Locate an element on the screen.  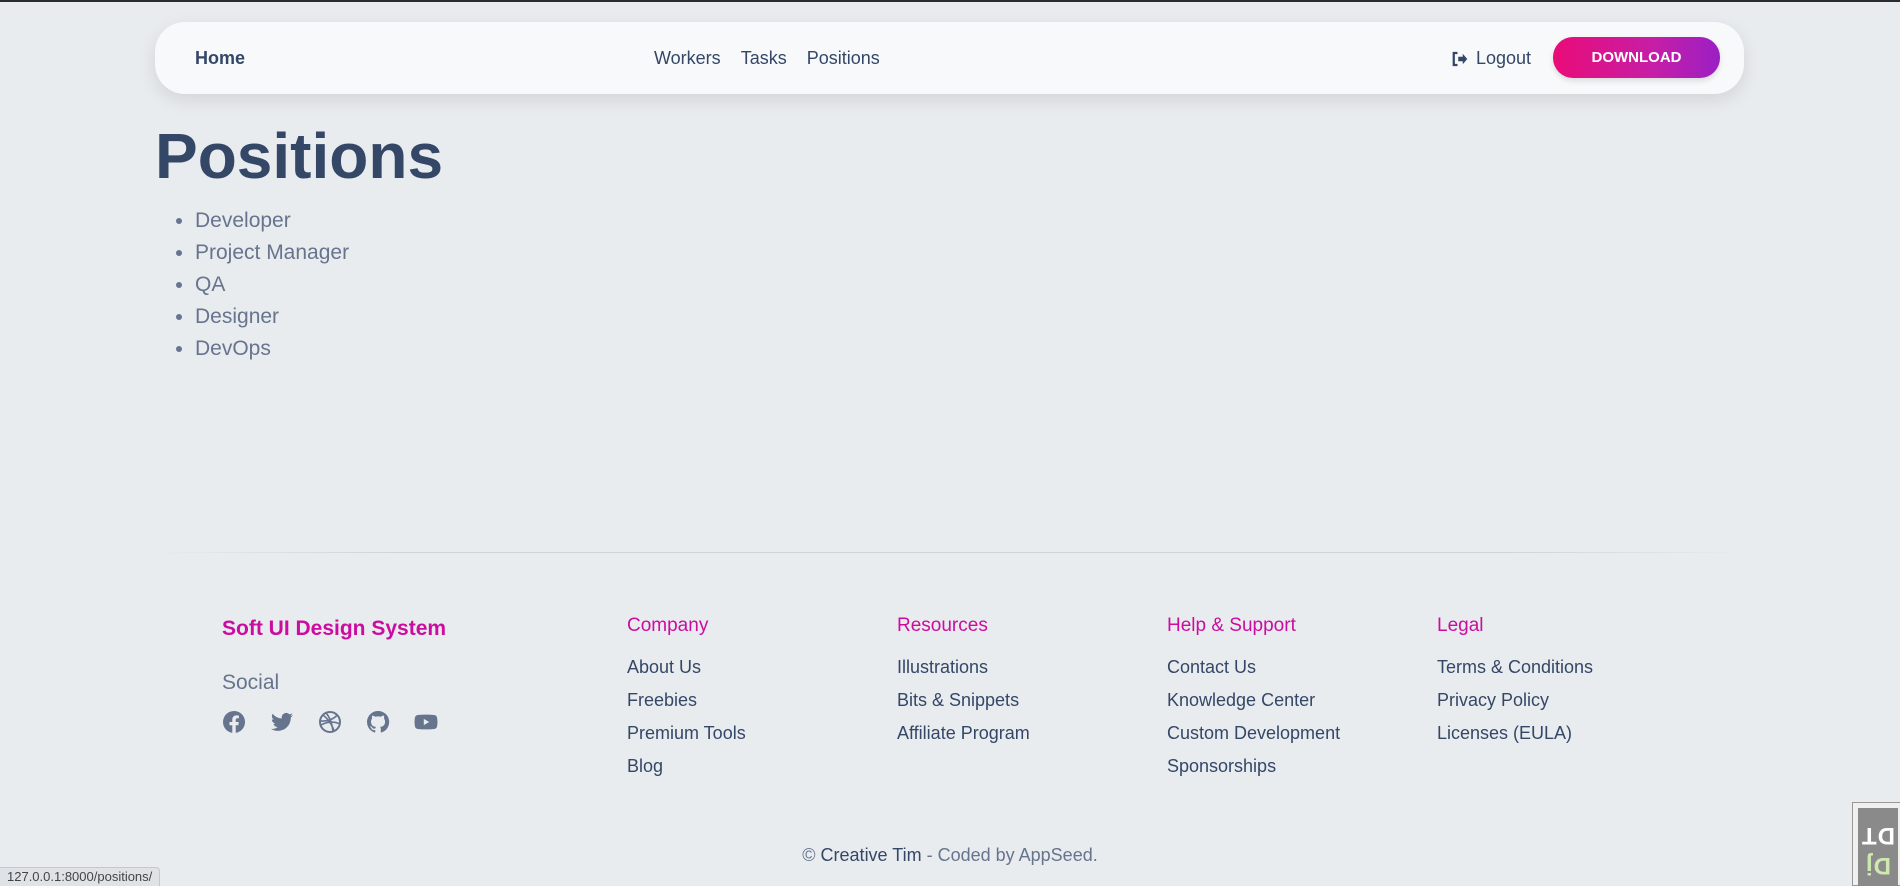
footer-link-knowledge-center: Knowledge Center is located at coordinates (1253, 700).